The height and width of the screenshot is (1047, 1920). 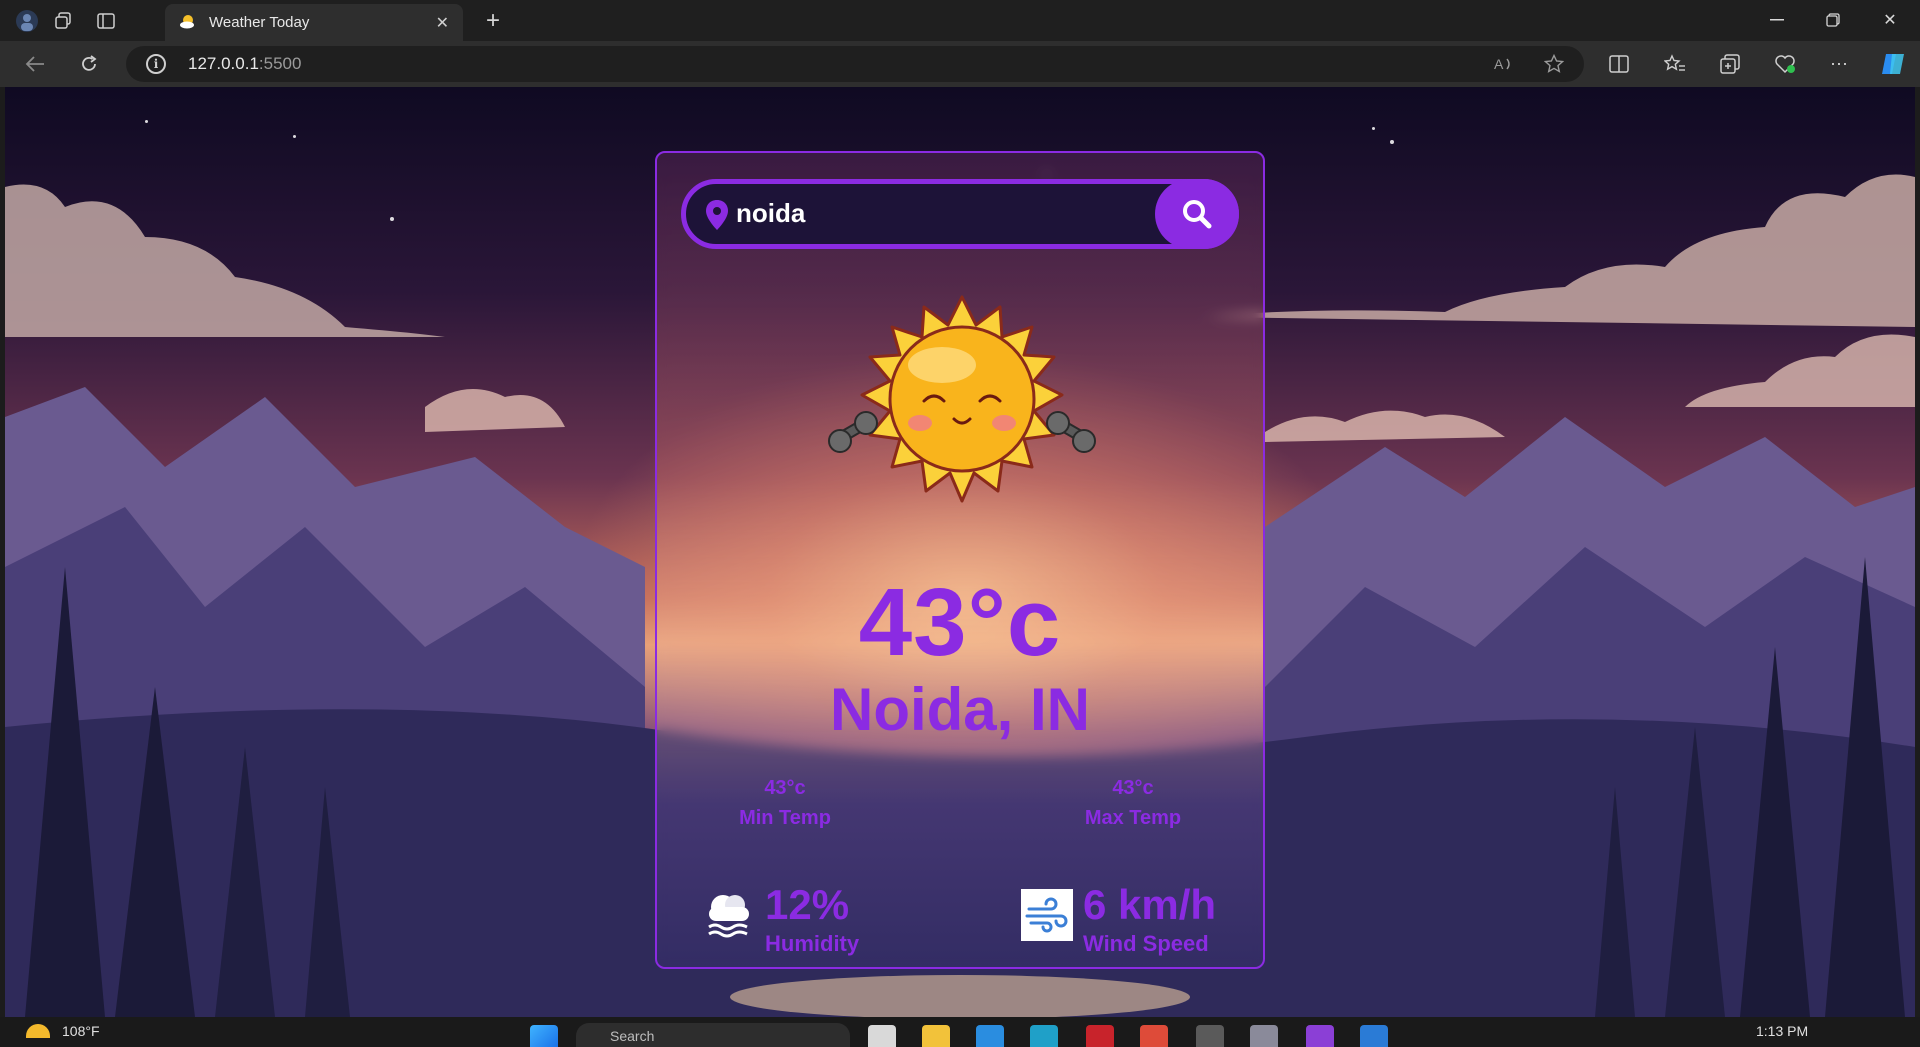 I want to click on max-temp-label: Max Temp, so click(x=1133, y=818).